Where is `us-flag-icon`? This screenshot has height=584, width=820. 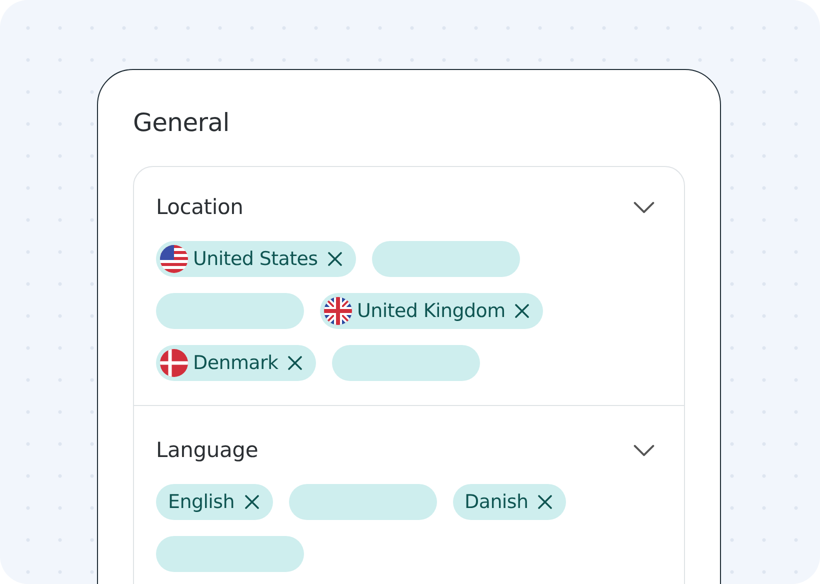 us-flag-icon is located at coordinates (174, 259).